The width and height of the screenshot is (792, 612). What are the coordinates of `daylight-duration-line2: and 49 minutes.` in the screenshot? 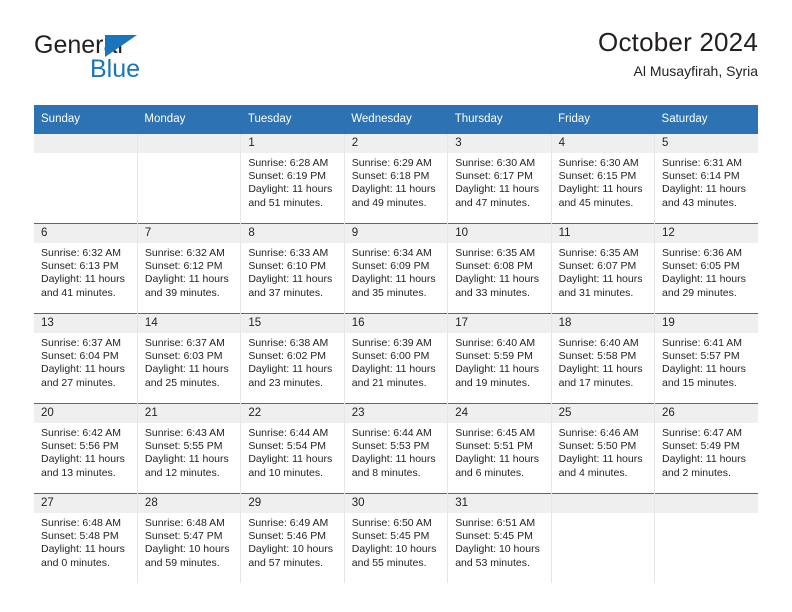 It's located at (389, 202).